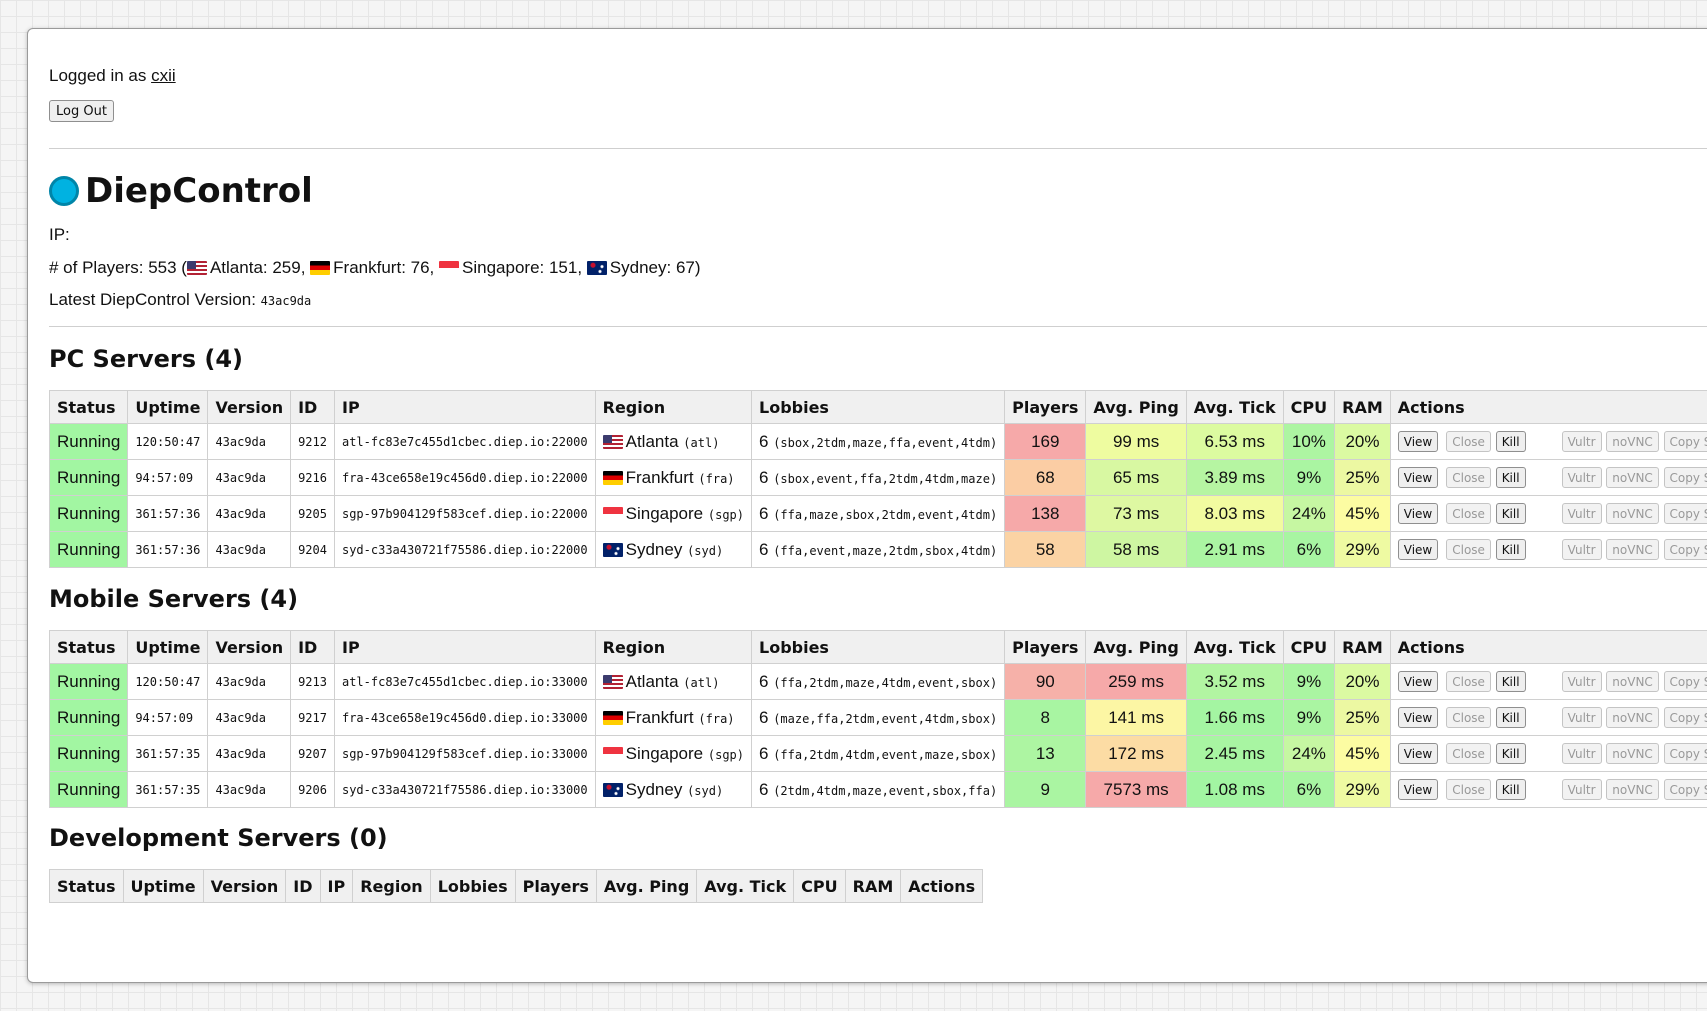  Describe the element at coordinates (464, 441) in the screenshot. I see `ip-cell: atl-fc83e7c455d1cbec.diep.io:22000` at that location.